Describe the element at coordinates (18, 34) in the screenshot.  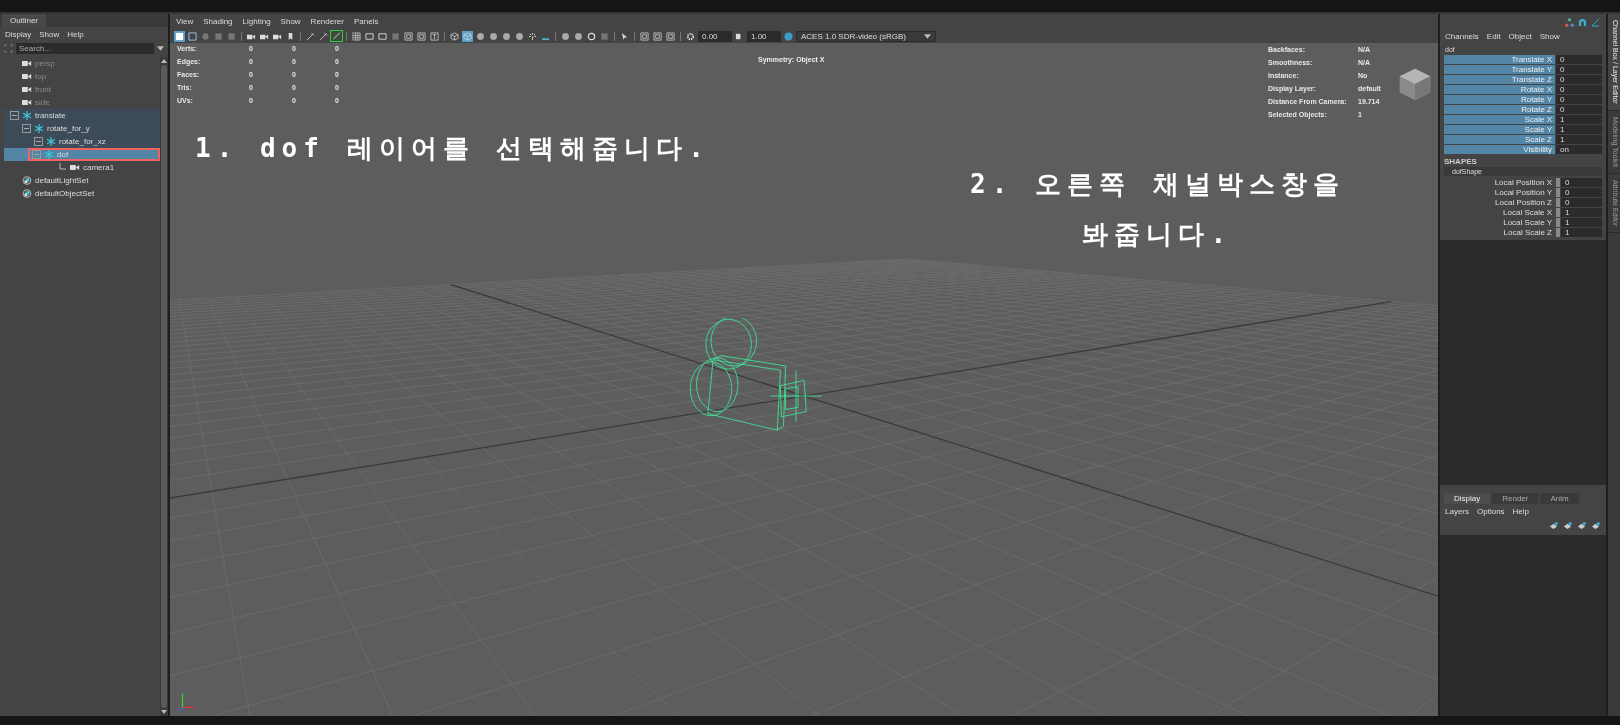
I see `menu-item: Display` at that location.